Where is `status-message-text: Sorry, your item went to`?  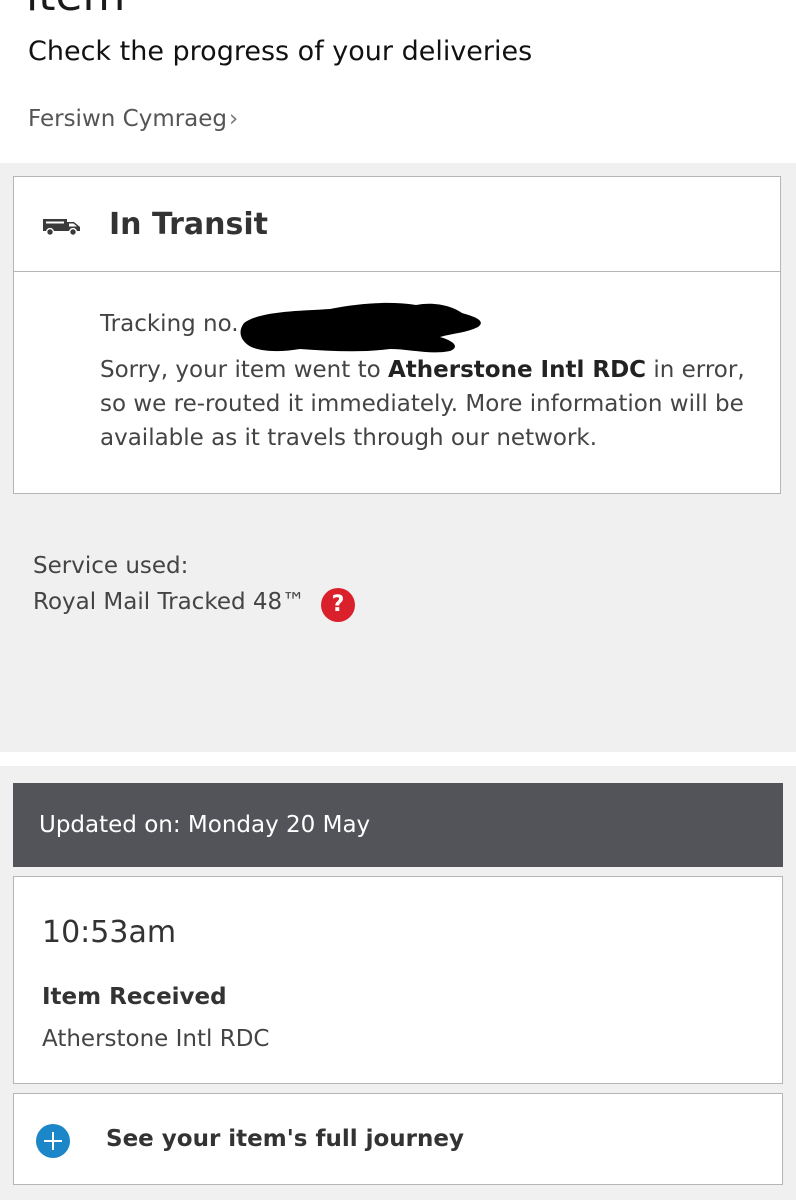 status-message-text: Sorry, your item went to is located at coordinates (244, 370).